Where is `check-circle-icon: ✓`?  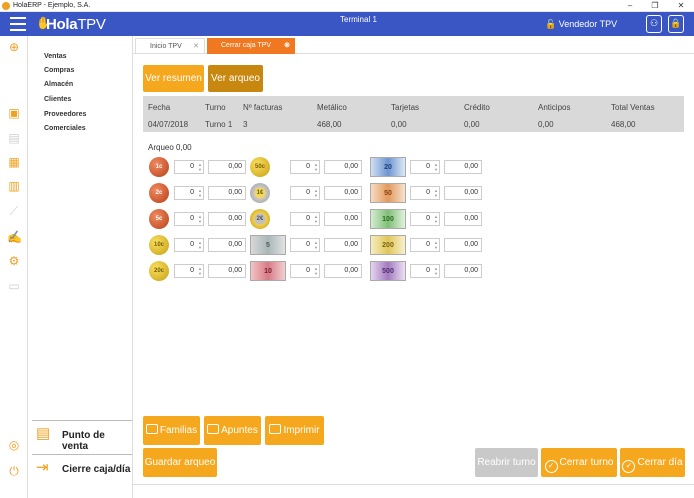 check-circle-icon: ✓ is located at coordinates (551, 466).